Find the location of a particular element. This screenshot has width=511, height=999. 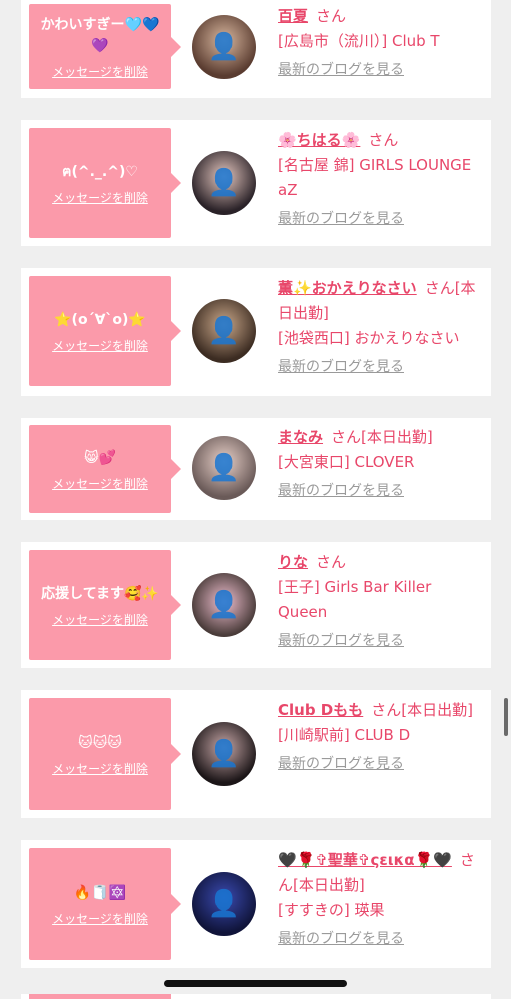

message-bubble: 応援してます🥰✨ メッセージを削除 is located at coordinates (105, 605).